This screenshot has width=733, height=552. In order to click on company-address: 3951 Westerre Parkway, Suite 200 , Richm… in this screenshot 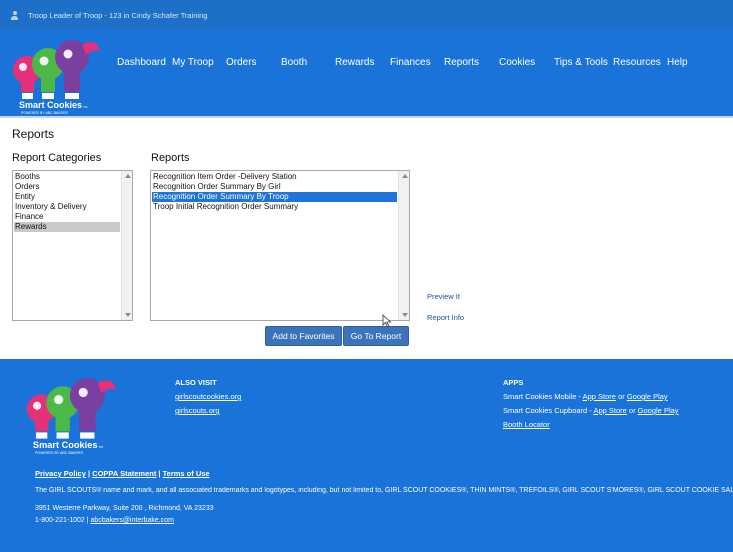, I will do `click(124, 508)`.